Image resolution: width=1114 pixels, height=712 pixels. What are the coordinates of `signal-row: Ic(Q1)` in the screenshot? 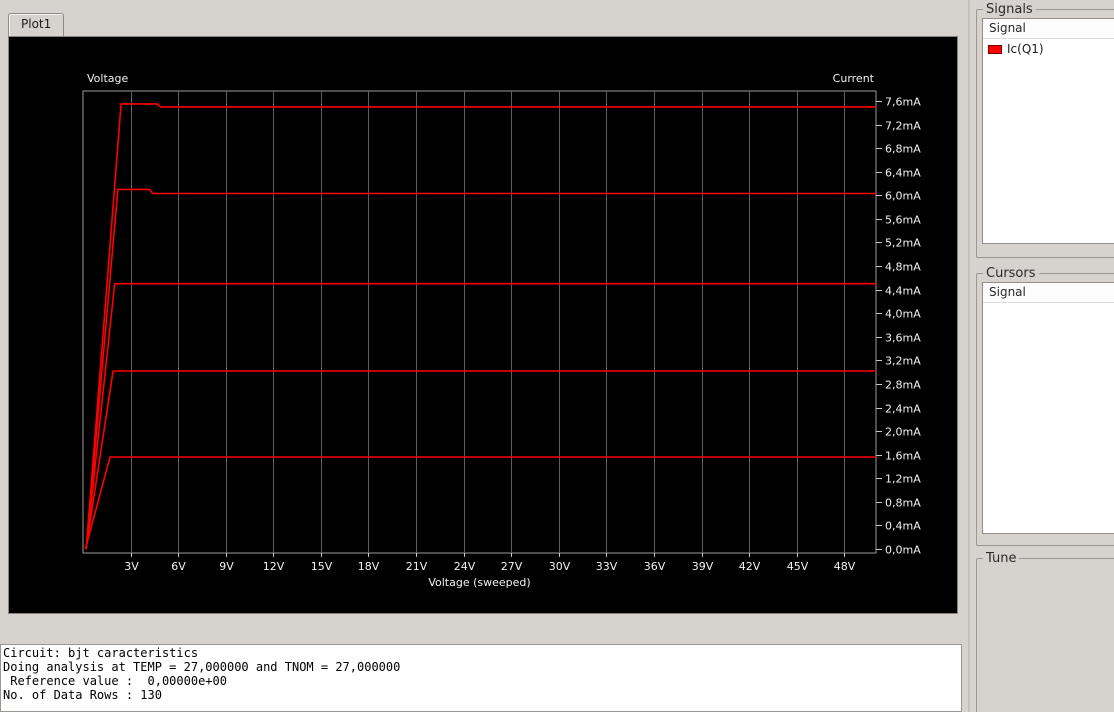 It's located at (1048, 49).